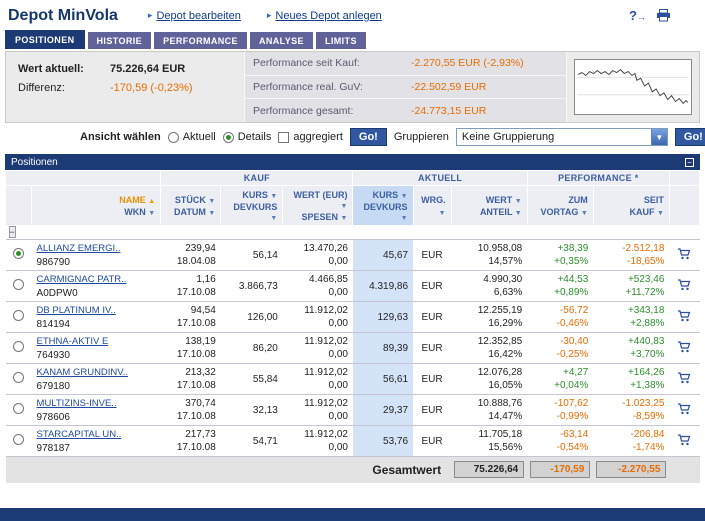 The image size is (705, 521). I want to click on go-button-group: Go!, so click(689, 137).